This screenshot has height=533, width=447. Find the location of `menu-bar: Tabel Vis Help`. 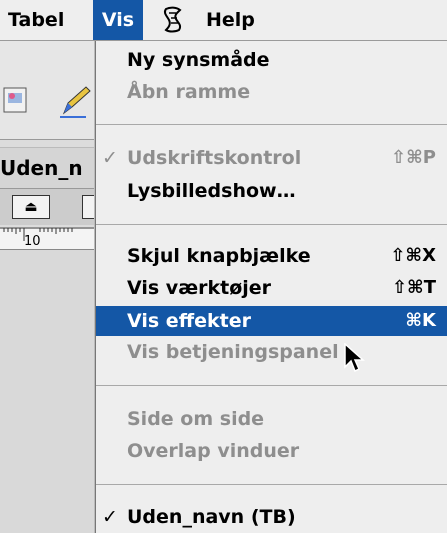

menu-bar: Tabel Vis Help is located at coordinates (223, 20).